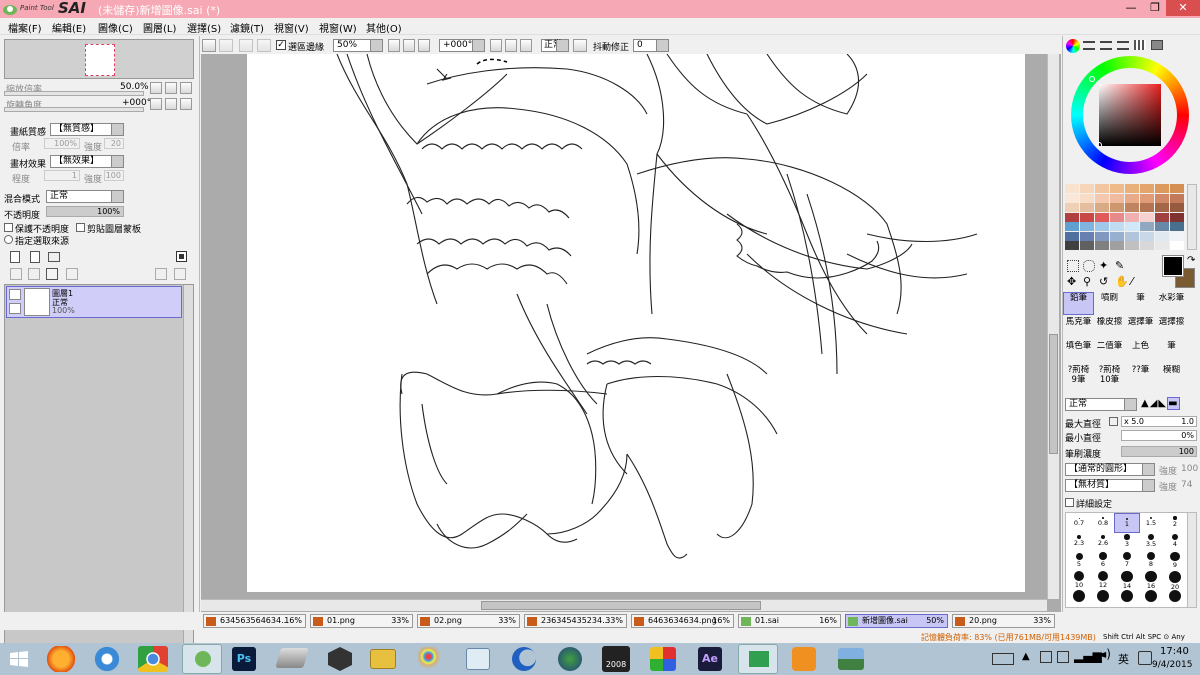 The height and width of the screenshot is (675, 1200). Describe the element at coordinates (682, 621) in the screenshot. I see `document-tab: 6463634634.png 16%` at that location.